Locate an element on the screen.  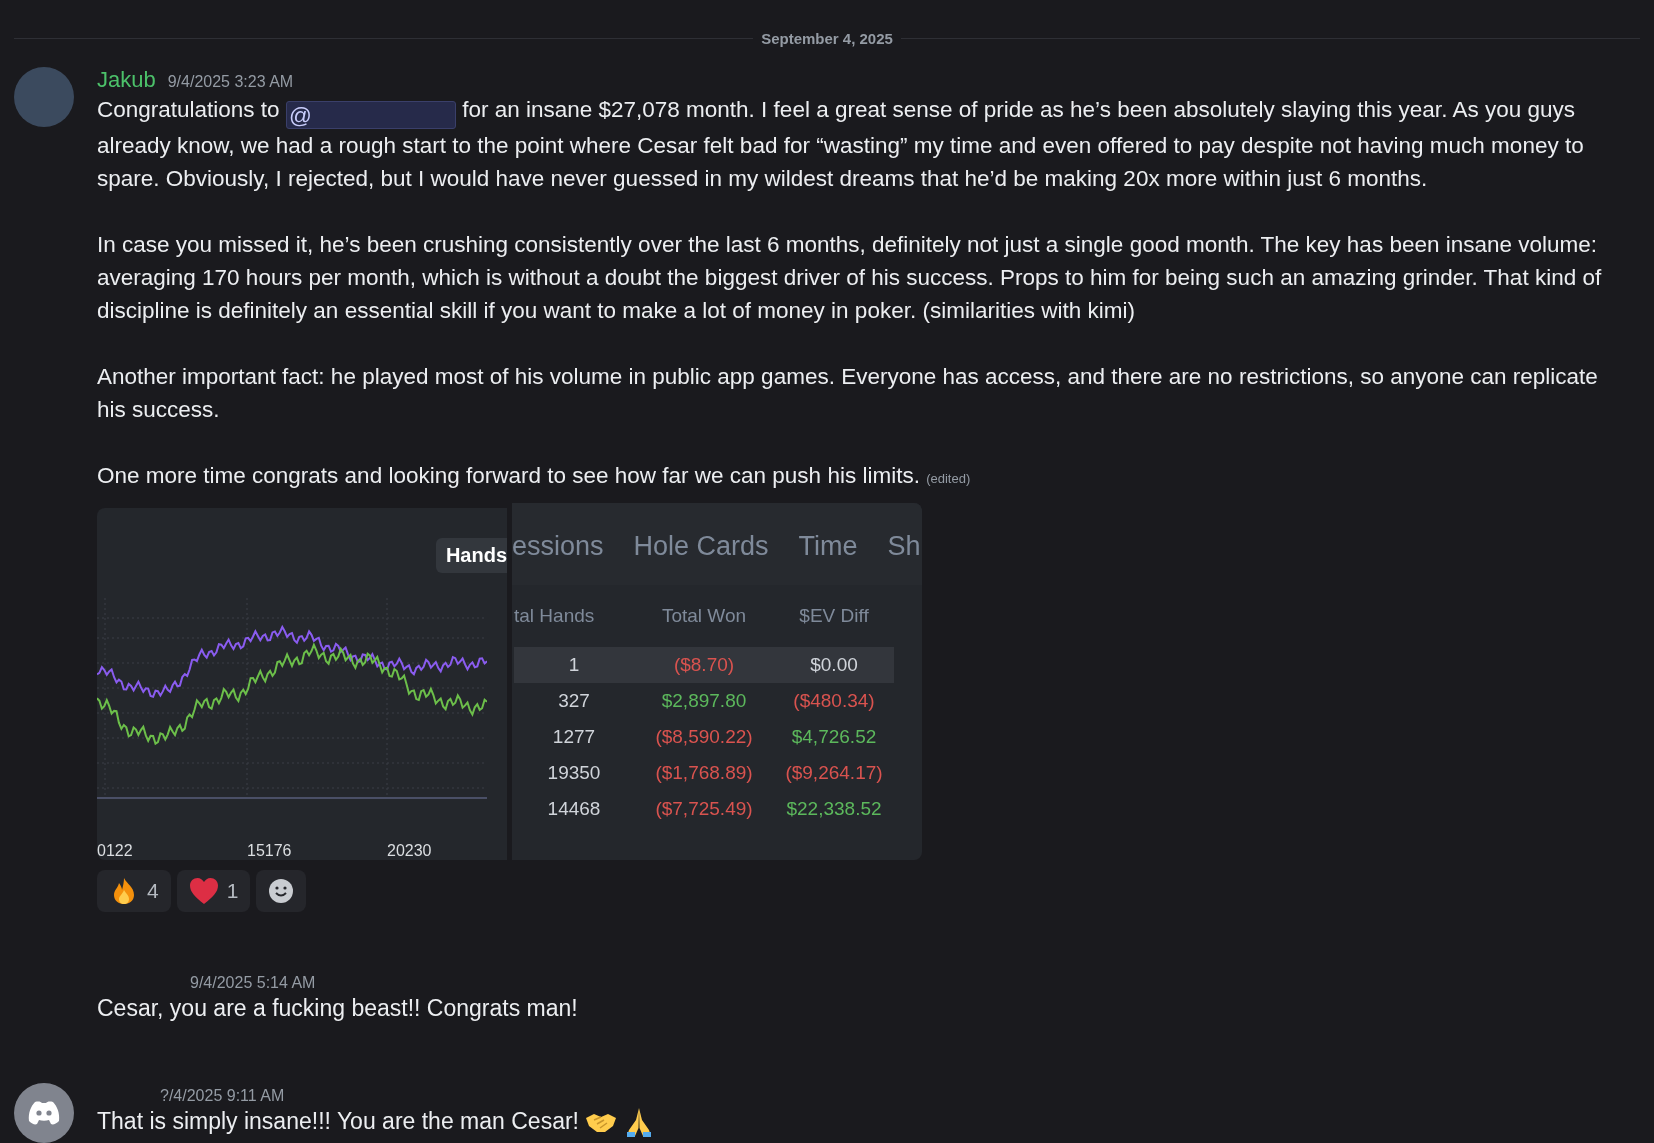
tab-label: Time is located at coordinates (828, 546).